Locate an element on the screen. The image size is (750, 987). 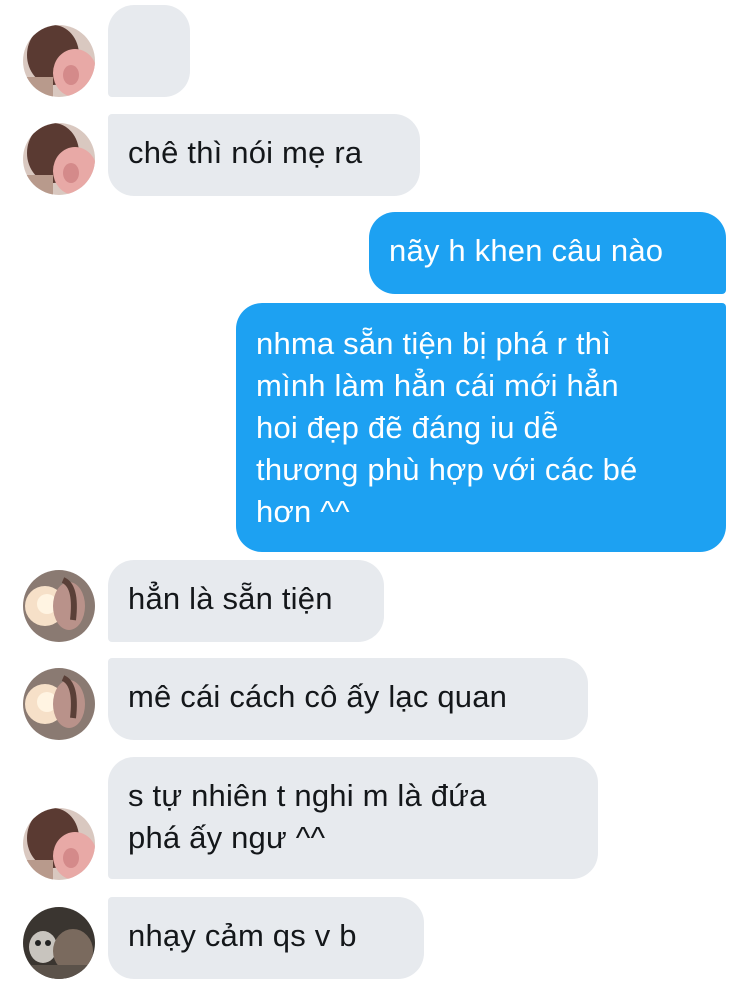
message-row: nhạy cảm qs v b is located at coordinates (375, 938).